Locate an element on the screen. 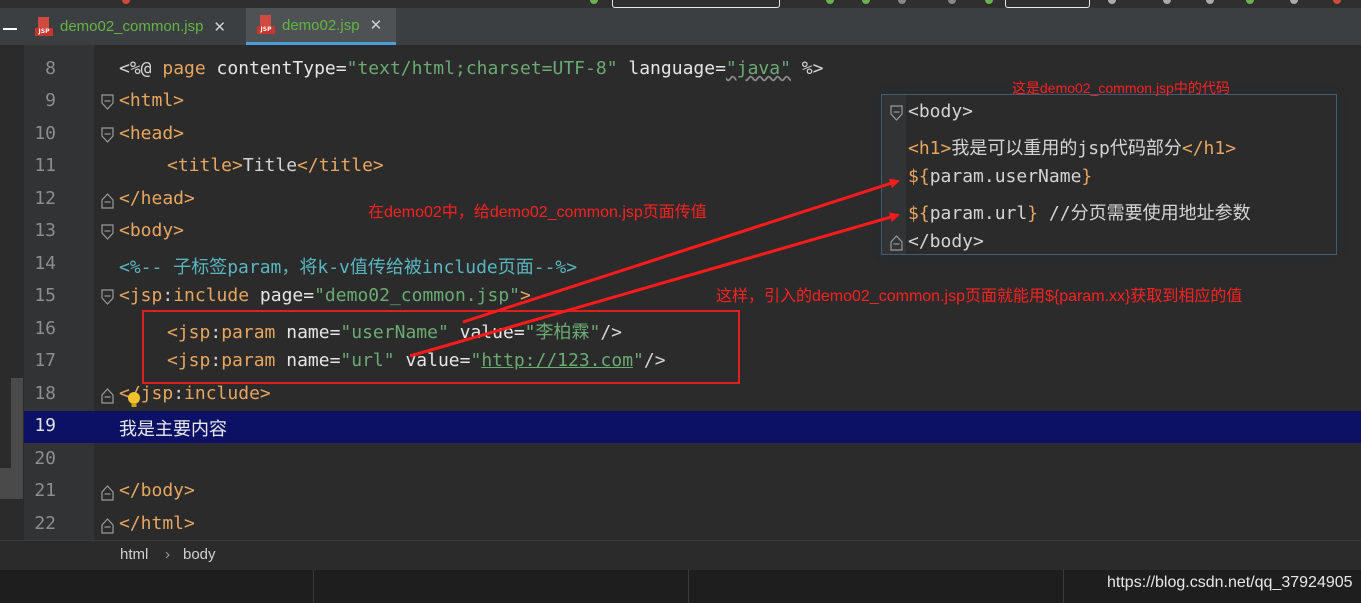 This screenshot has height=603, width=1361. watermark: https://blog.csdn.net/qq_37924905 is located at coordinates (1230, 582).